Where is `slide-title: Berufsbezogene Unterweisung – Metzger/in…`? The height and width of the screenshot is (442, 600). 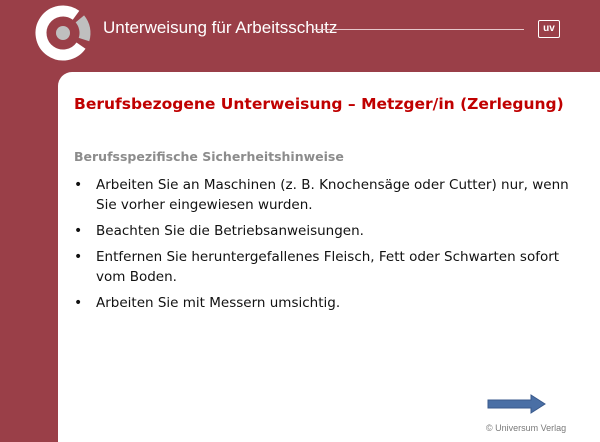
slide-title: Berufsbezogene Unterweisung – Metzger/in… is located at coordinates (319, 104).